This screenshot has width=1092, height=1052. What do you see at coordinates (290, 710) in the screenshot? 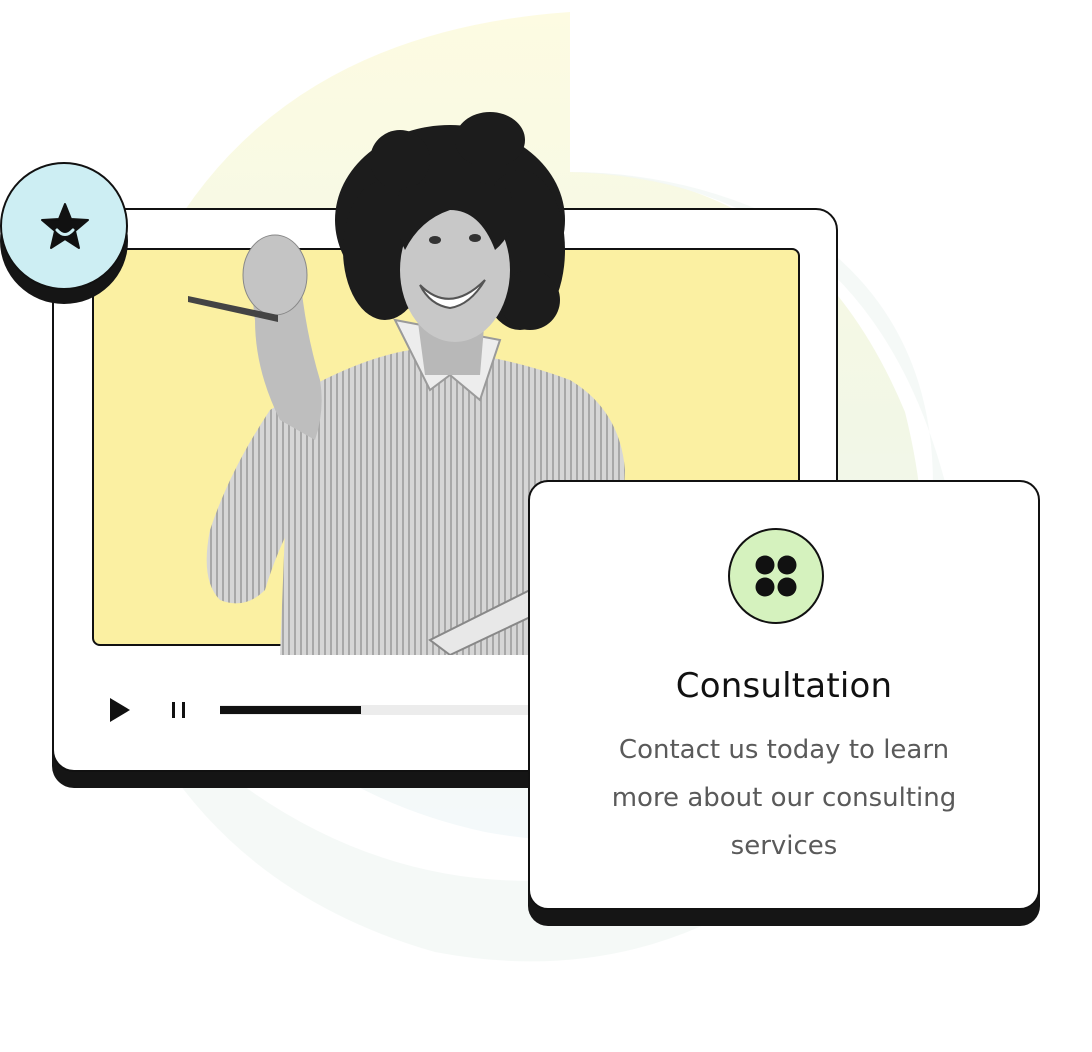
I see `progress-bar-fill` at bounding box center [290, 710].